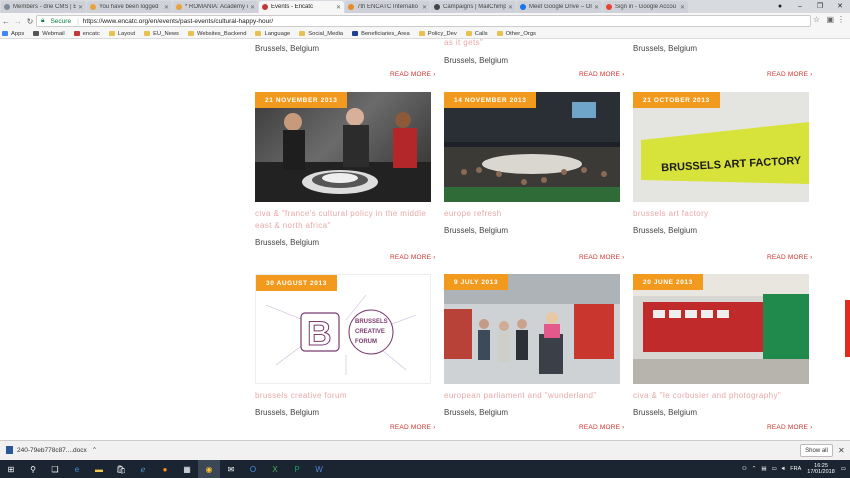  I want to click on window-controls: ● – ❐ ✕, so click(810, 6).